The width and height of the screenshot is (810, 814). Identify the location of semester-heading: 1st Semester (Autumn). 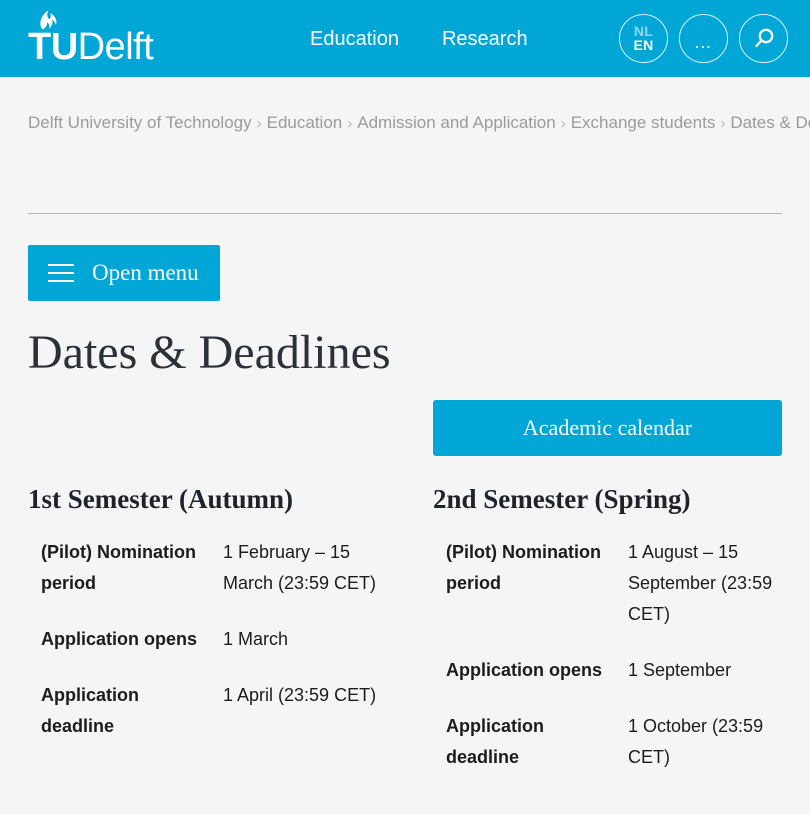
(160, 499).